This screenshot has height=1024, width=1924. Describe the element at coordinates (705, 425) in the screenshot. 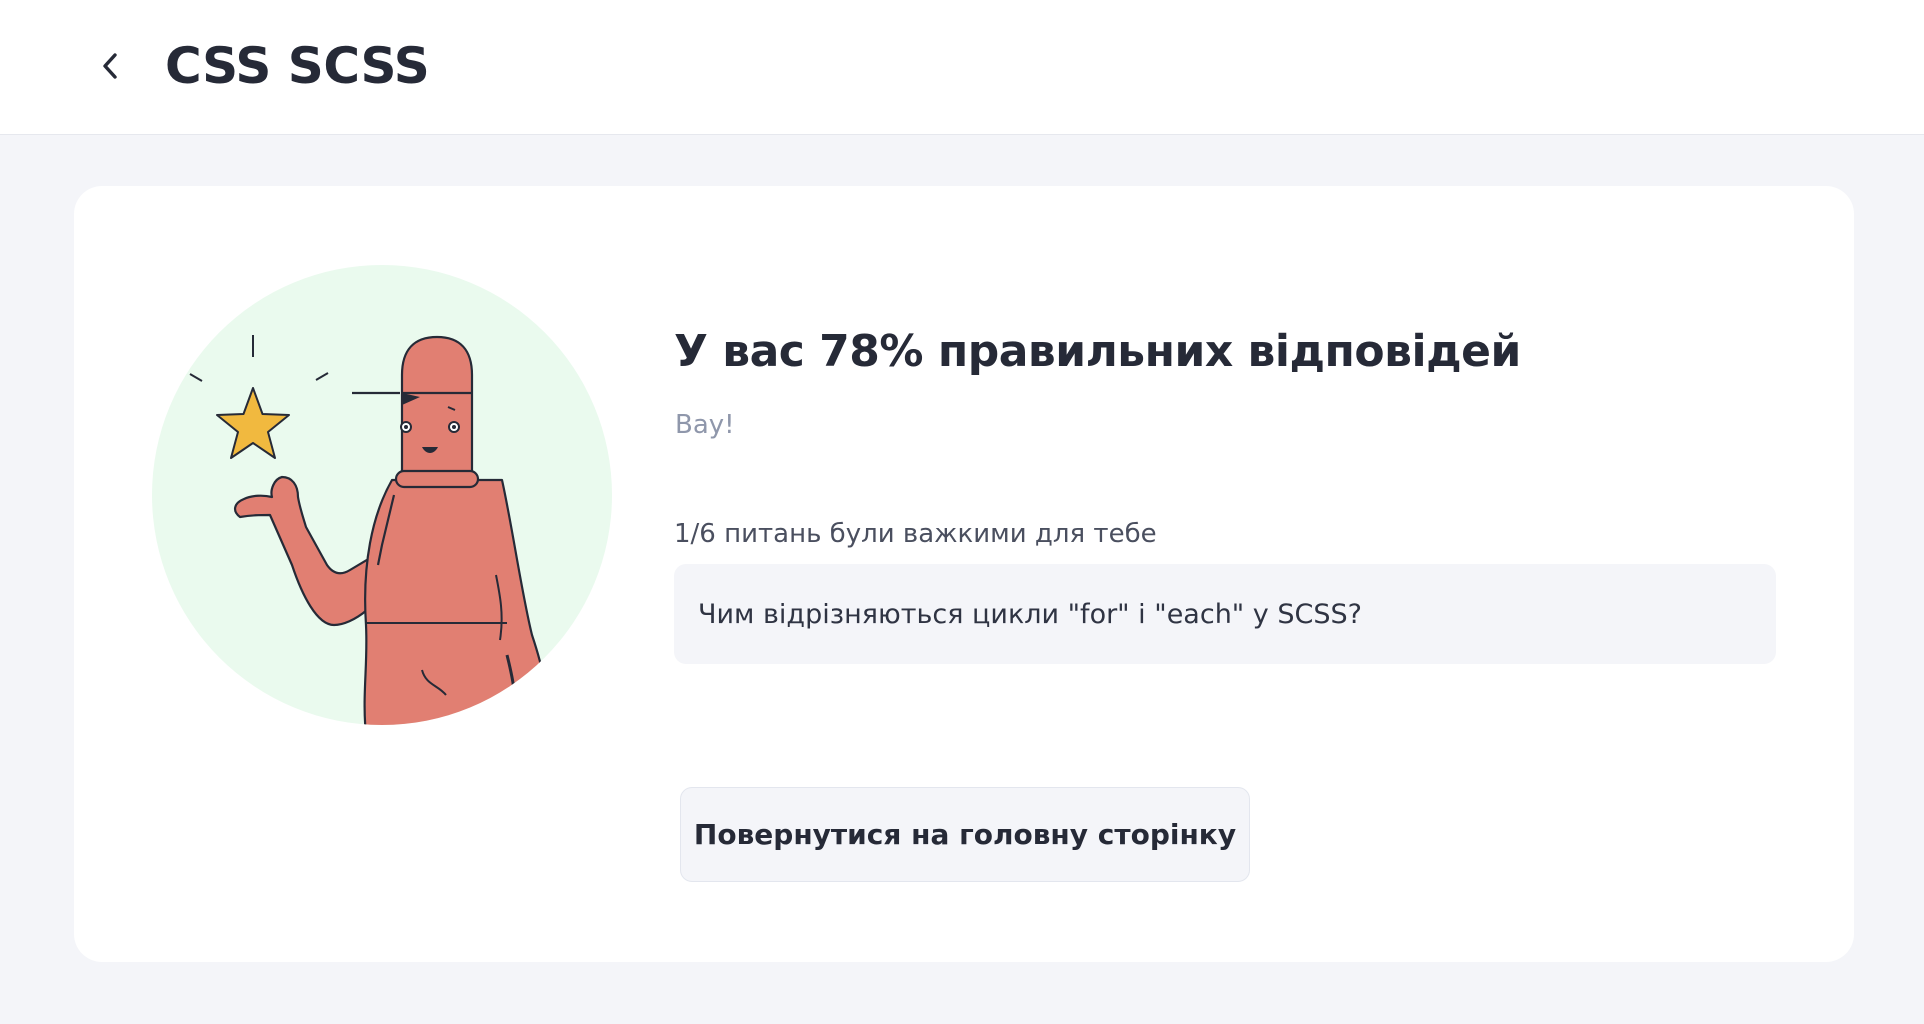

I see `result-subtitle: Вау!` at that location.